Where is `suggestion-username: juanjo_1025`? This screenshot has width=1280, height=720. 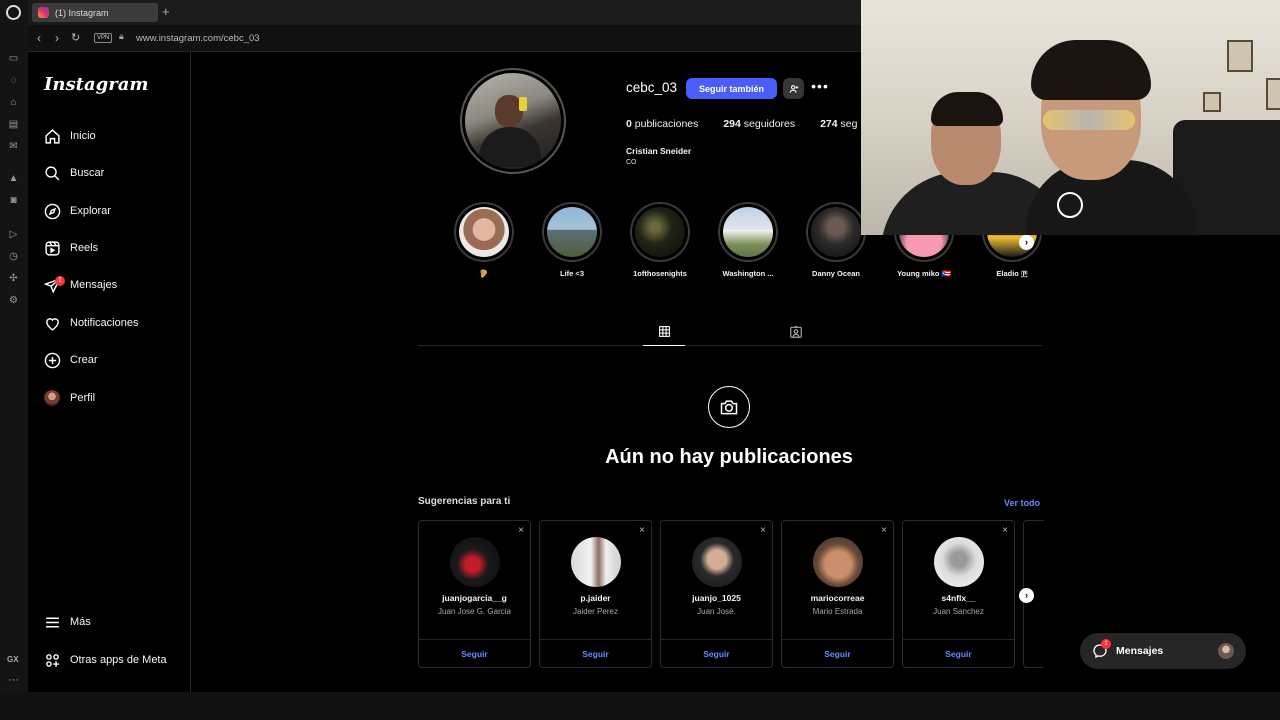
suggestion-username: juanjo_1025 is located at coordinates (716, 598).